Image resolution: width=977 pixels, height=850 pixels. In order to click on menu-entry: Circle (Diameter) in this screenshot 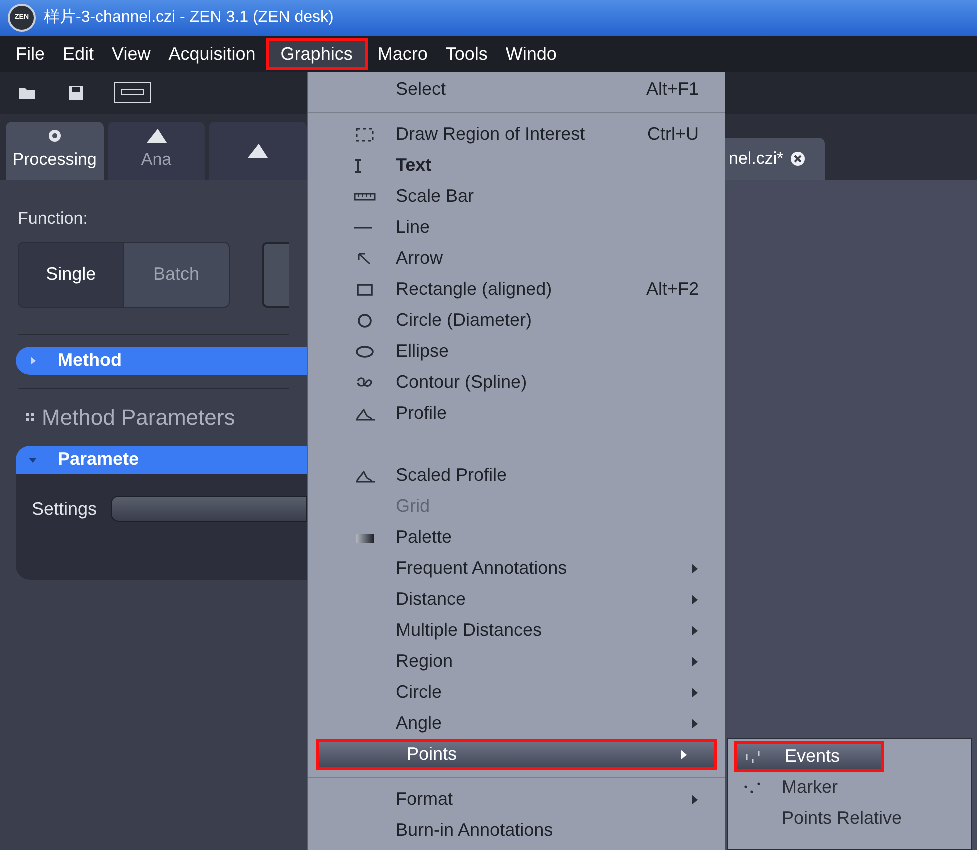, I will do `click(516, 320)`.